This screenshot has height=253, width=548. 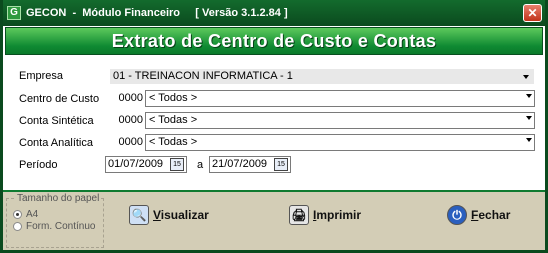 I want to click on printer-icon: 🖨, so click(x=299, y=215).